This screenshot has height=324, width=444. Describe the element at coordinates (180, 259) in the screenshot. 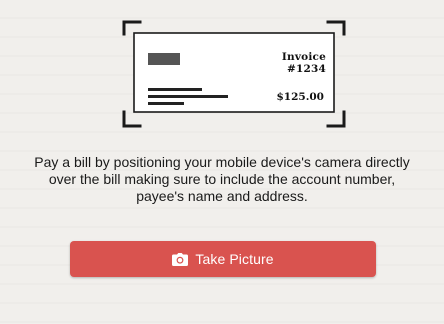

I see `camera-icon` at that location.